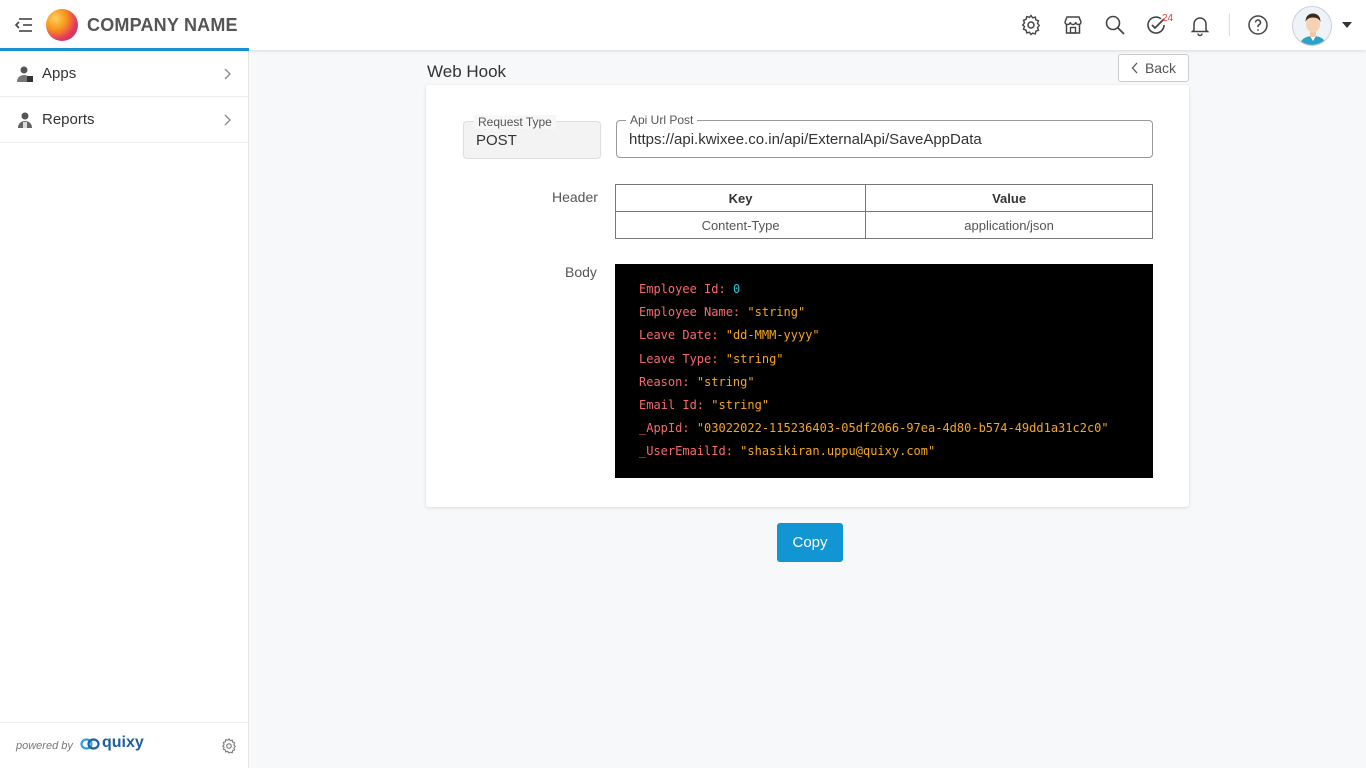 The image size is (1366, 768). Describe the element at coordinates (124, 120) in the screenshot. I see `sidebar-item-reports: Reports` at that location.